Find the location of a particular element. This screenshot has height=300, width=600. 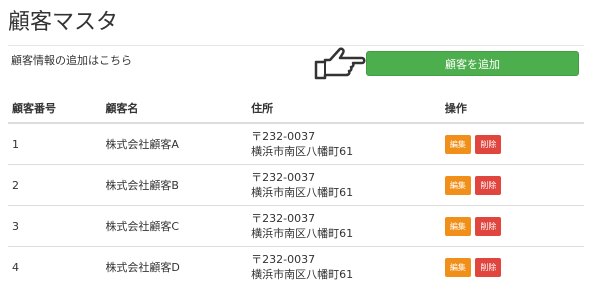

customer-id: 4 is located at coordinates (55, 266).